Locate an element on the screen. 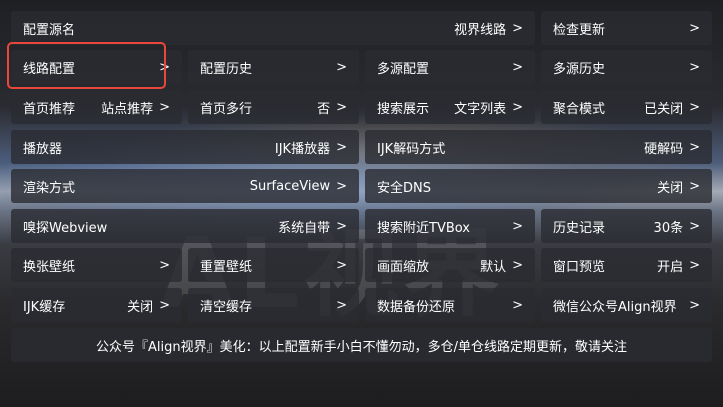  setting-history-records: 历史记录 30条 > is located at coordinates (626, 226).